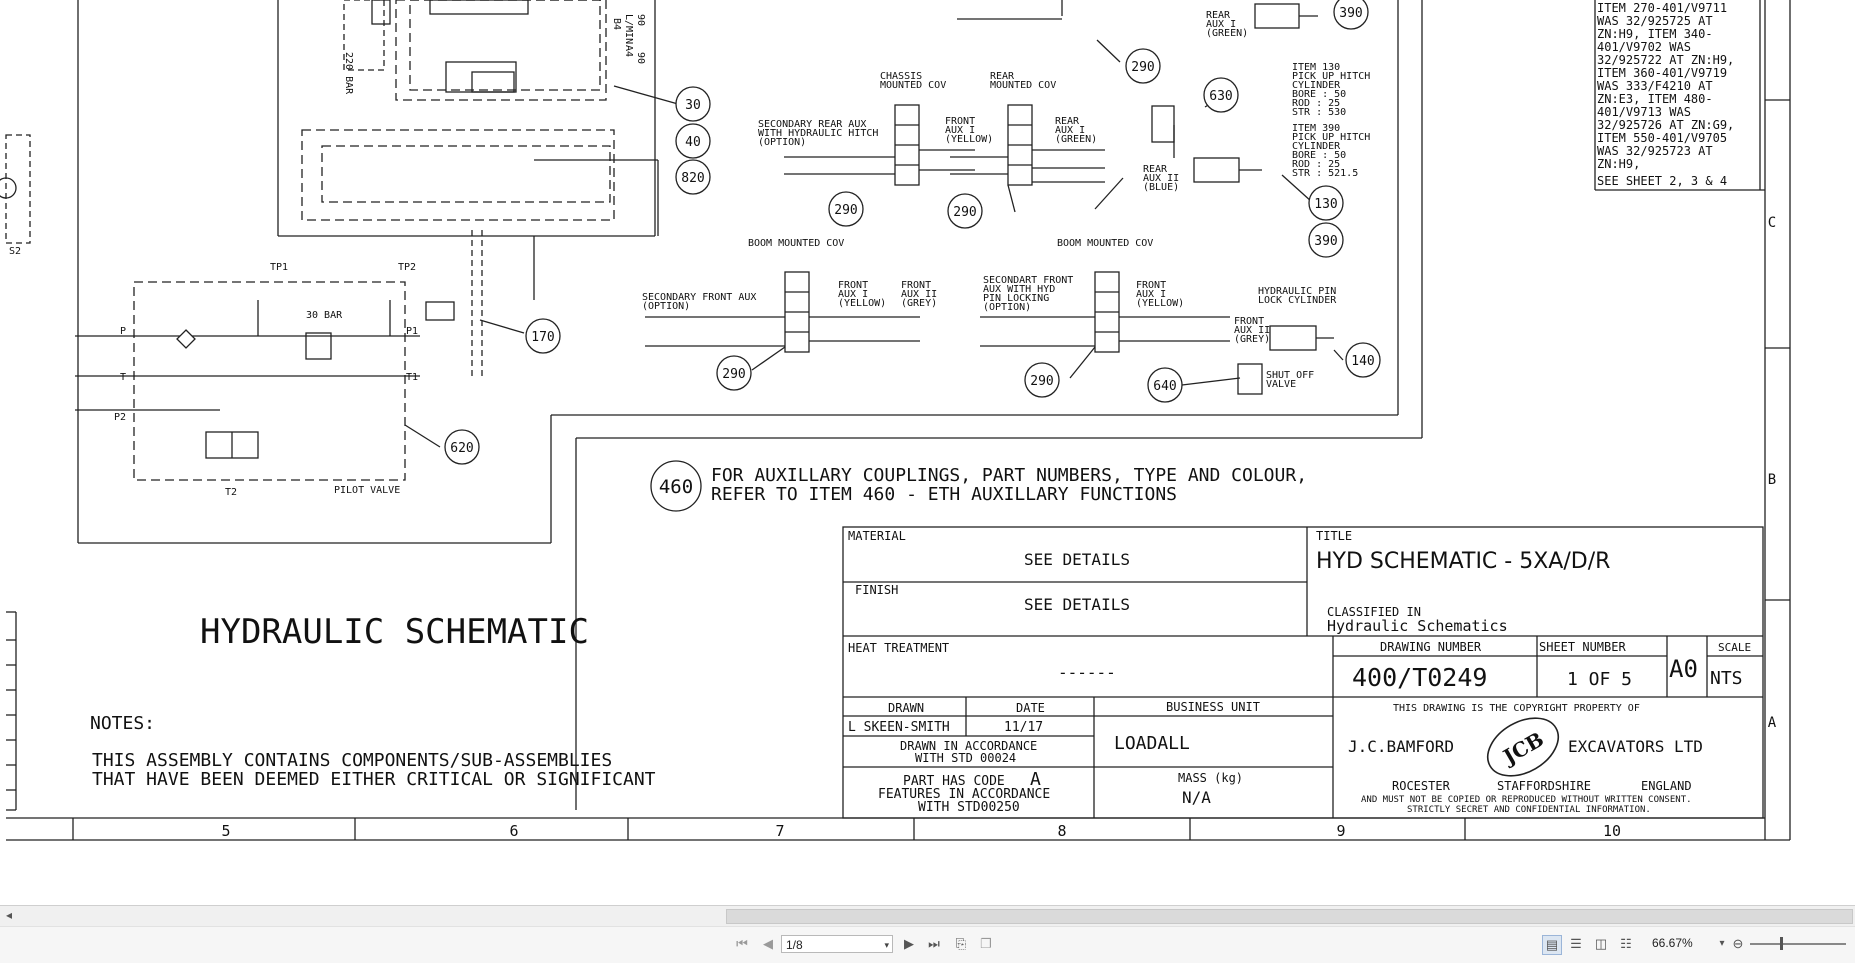  I want to click on last-page-icon: ⏭, so click(934, 944).